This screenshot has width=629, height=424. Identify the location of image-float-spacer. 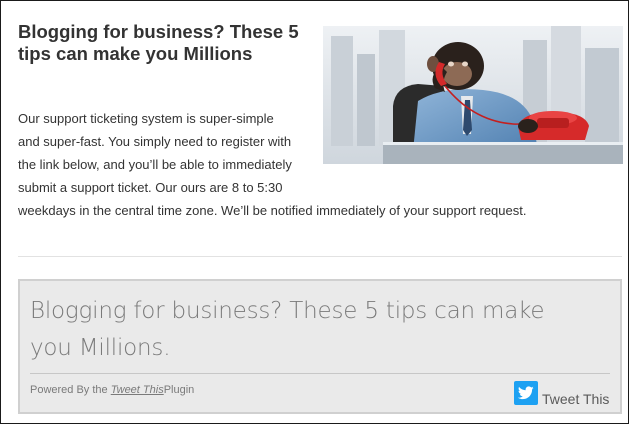
(452, 147).